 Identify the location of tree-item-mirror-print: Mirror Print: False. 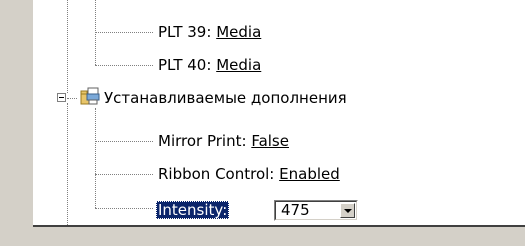
(223, 141).